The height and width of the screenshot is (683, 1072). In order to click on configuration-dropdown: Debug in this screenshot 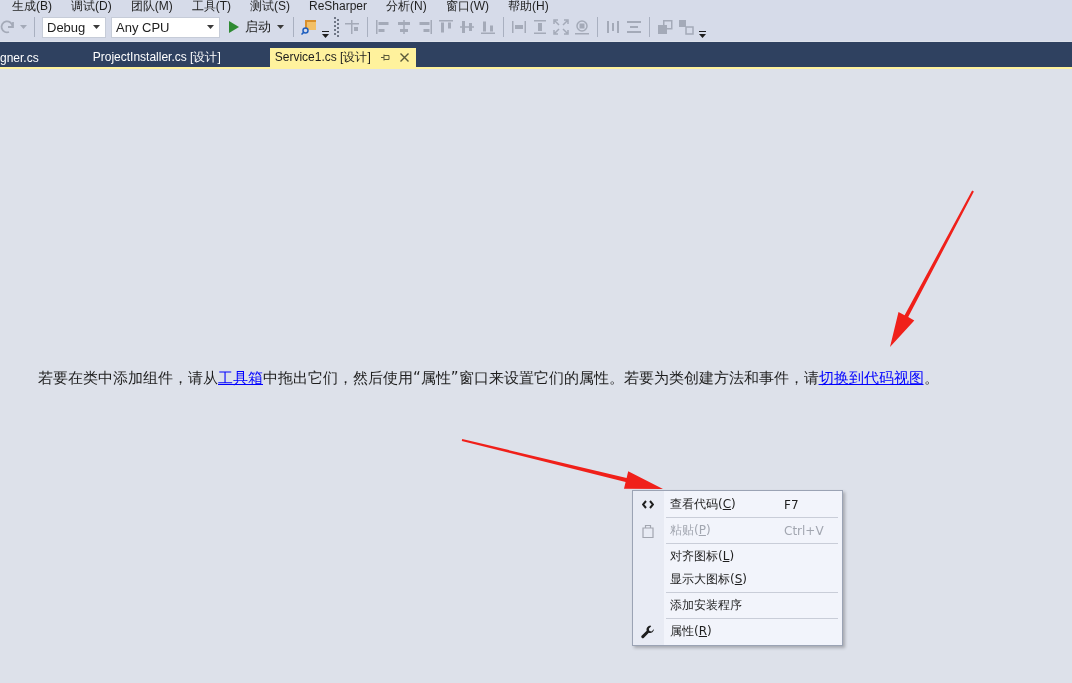, I will do `click(74, 27)`.